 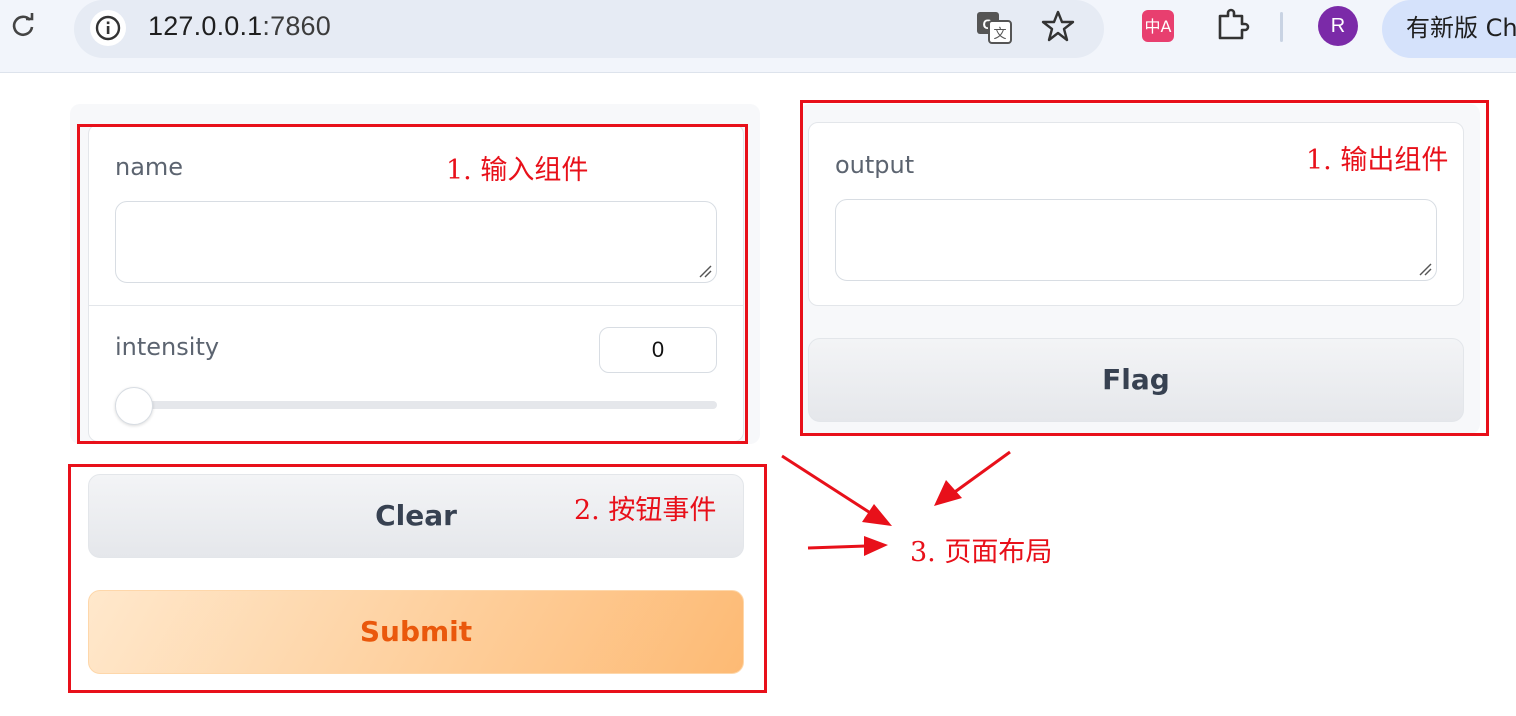 I want to click on browser-toolbar: 127.0.0.1:7860 G 文 中A R 有新版 Chrome, so click(x=758, y=36).